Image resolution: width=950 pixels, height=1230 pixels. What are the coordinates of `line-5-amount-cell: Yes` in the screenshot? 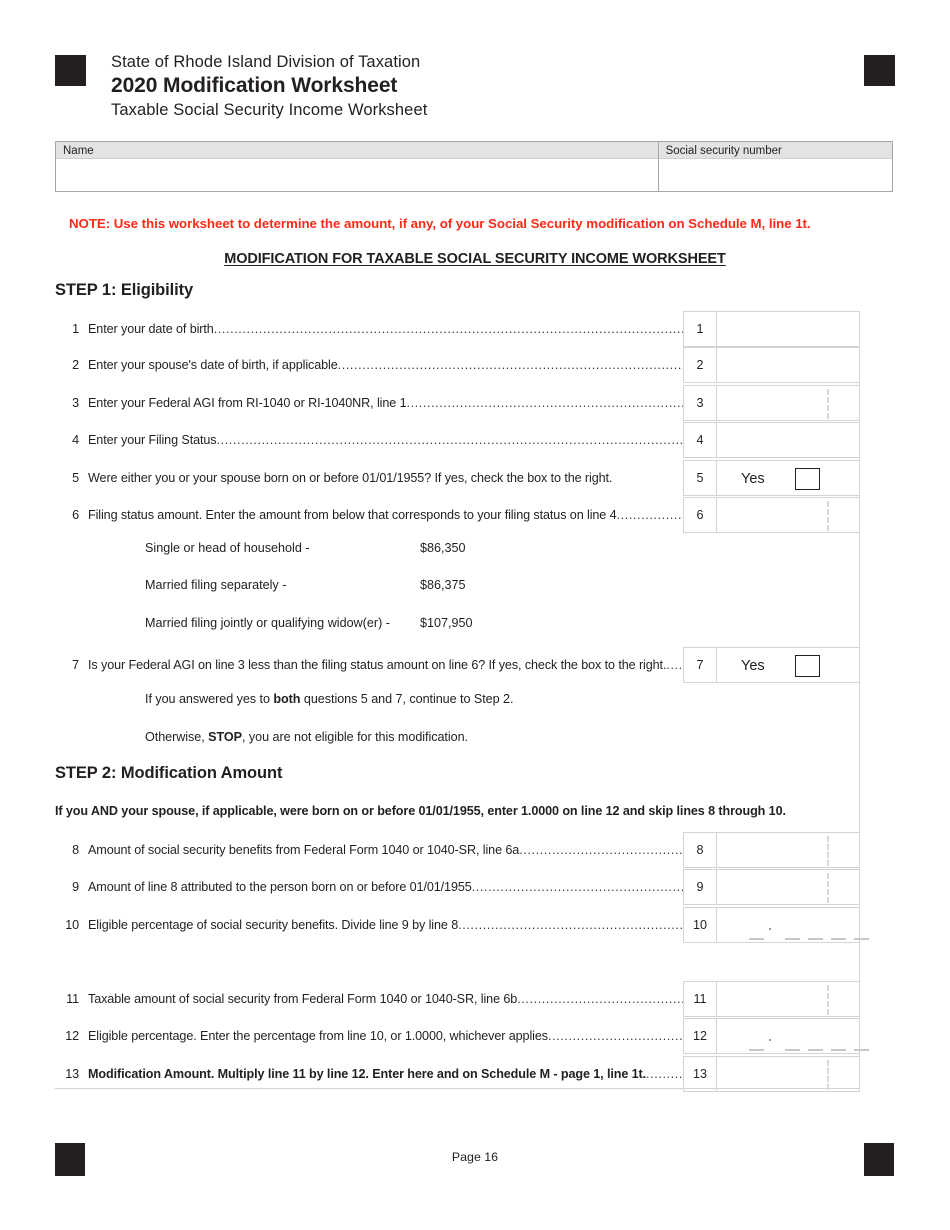 It's located at (788, 478).